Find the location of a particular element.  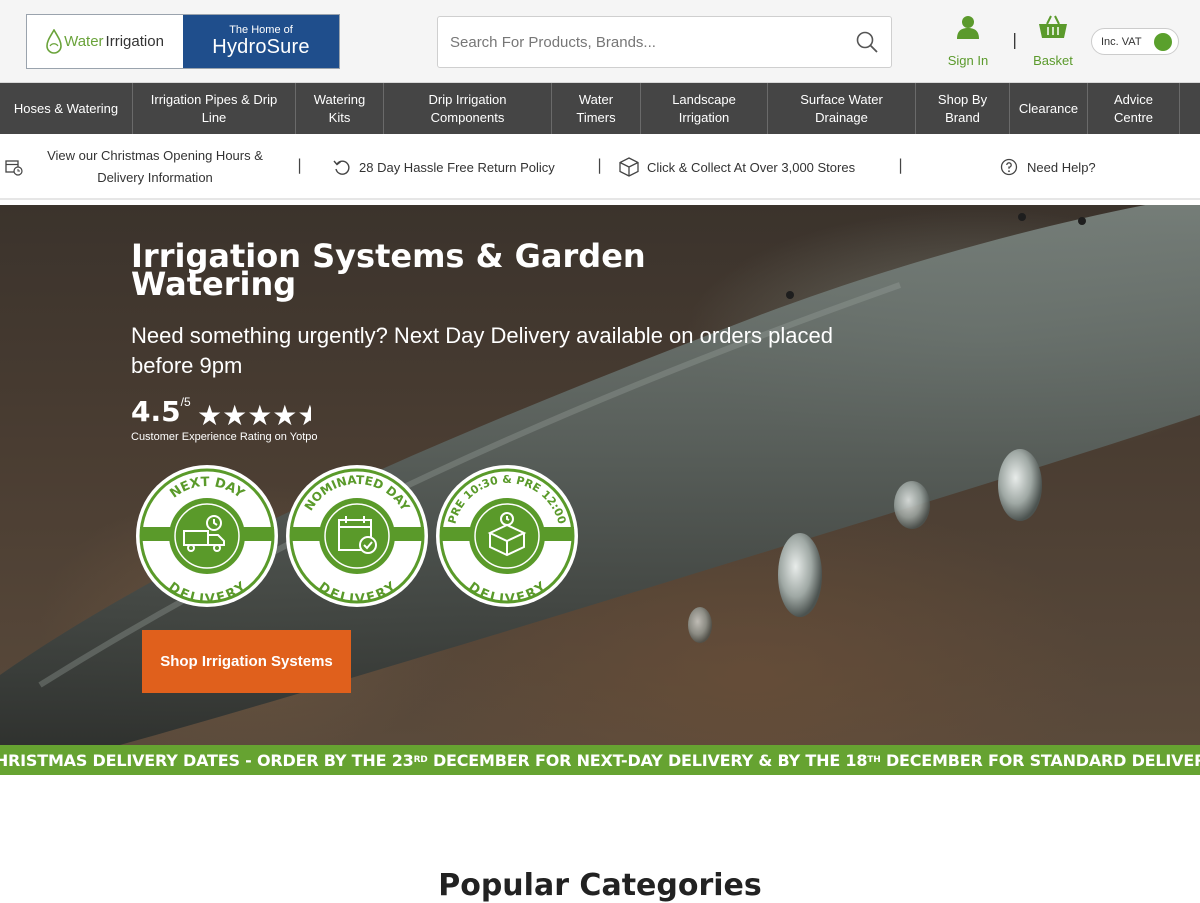

basket-icon is located at coordinates (1053, 26).